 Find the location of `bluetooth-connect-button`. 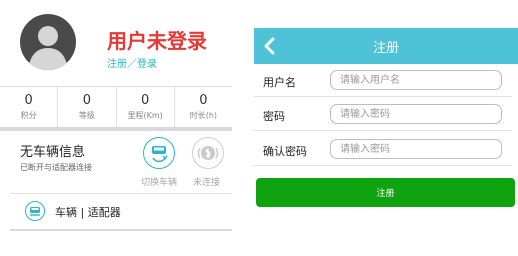

bluetooth-connect-button is located at coordinates (208, 153).